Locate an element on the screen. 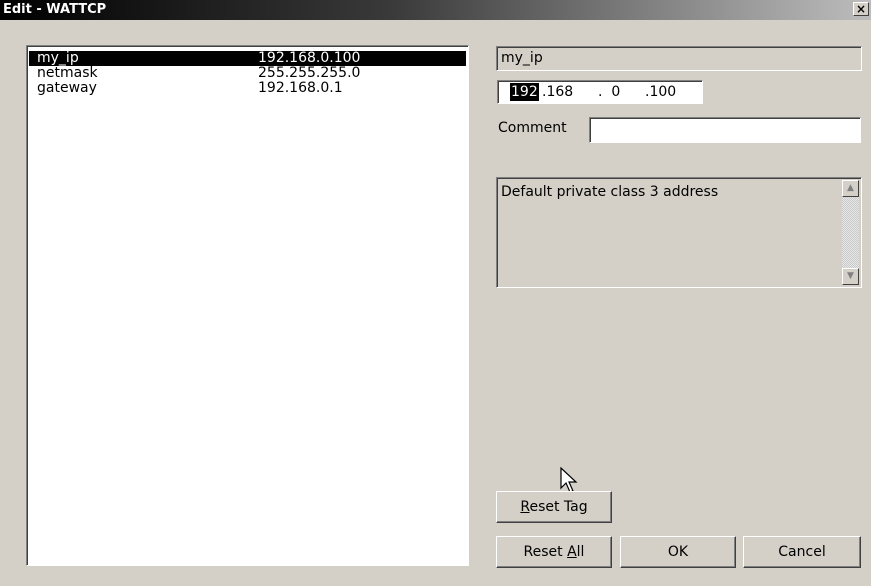  description-text: Default private class 3 address is located at coordinates (610, 192).